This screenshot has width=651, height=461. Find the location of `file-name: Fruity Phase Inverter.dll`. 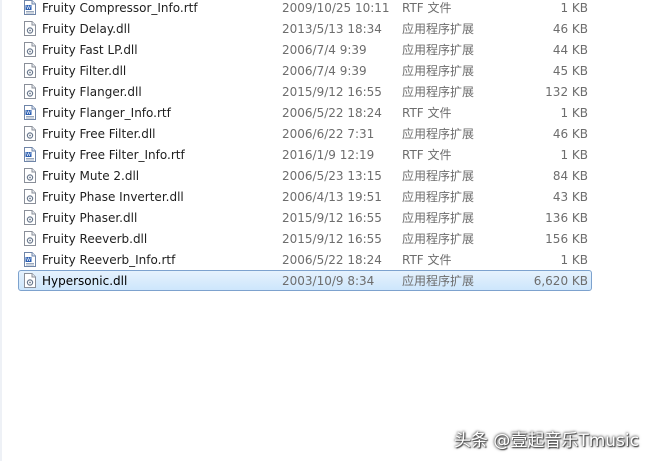

file-name: Fruity Phase Inverter.dll is located at coordinates (113, 197).